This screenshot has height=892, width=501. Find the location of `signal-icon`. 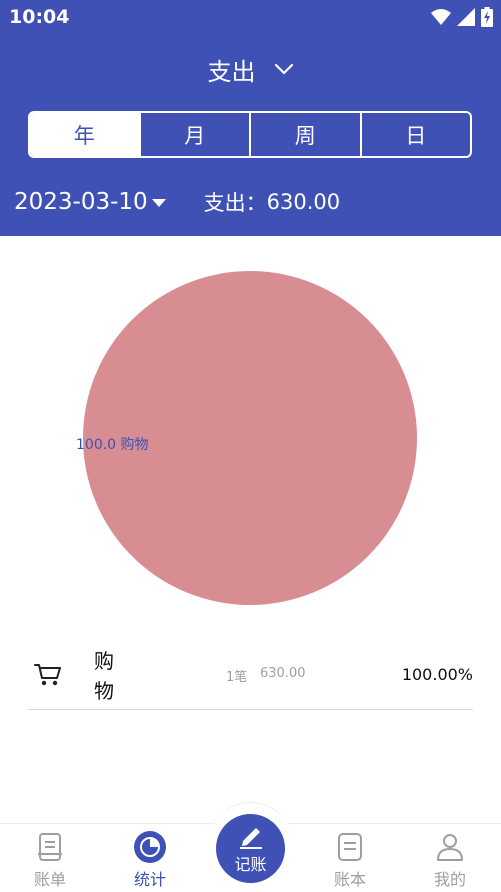

signal-icon is located at coordinates (466, 17).